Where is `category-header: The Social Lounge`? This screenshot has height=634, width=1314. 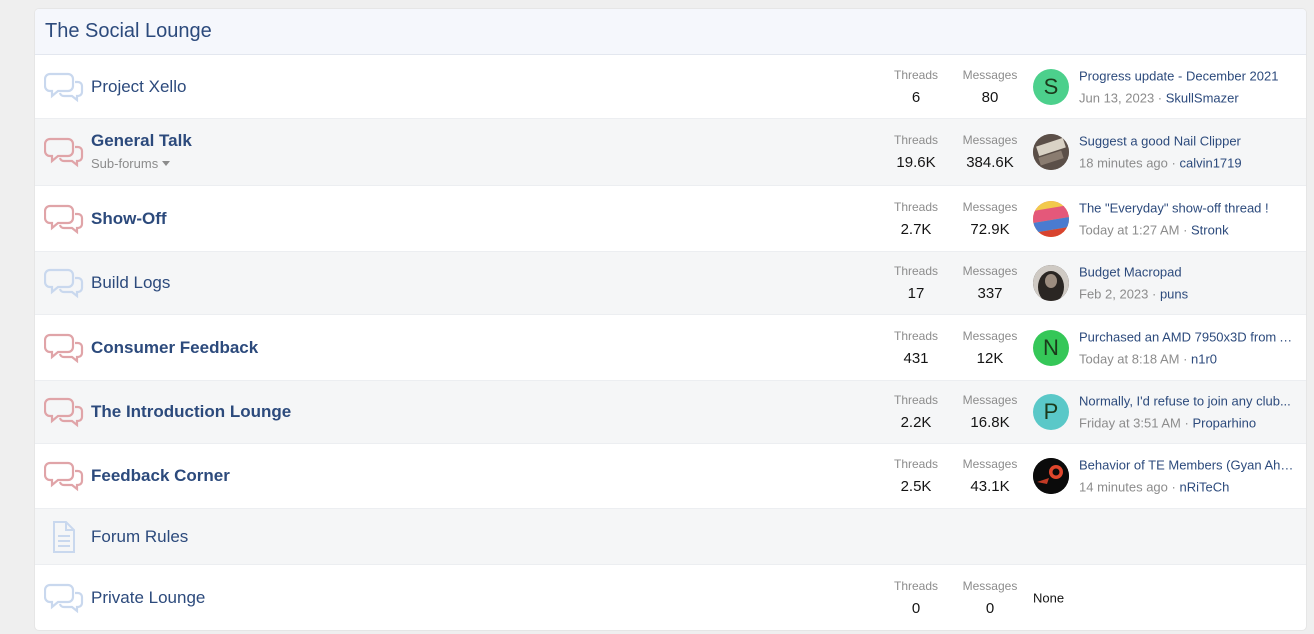 category-header: The Social Lounge is located at coordinates (670, 32).